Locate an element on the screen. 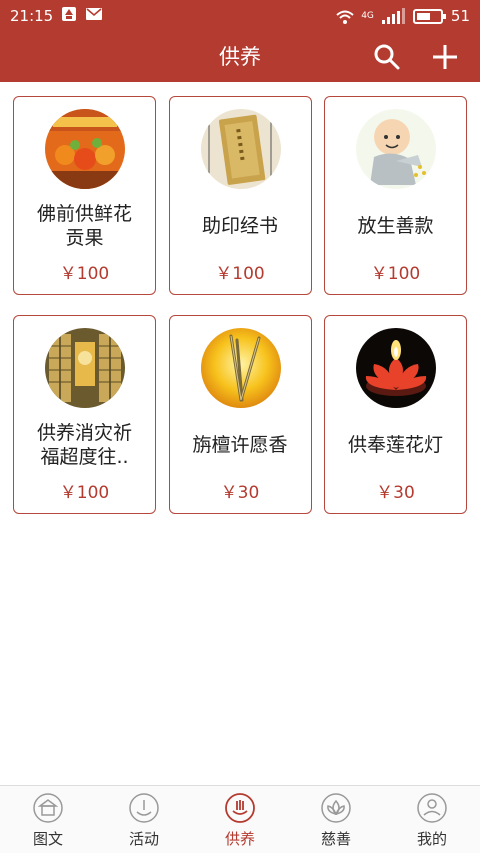 This screenshot has width=480, height=853. offering-card: 供养消灾祈 福超度往.. ￥100 is located at coordinates (84, 414).